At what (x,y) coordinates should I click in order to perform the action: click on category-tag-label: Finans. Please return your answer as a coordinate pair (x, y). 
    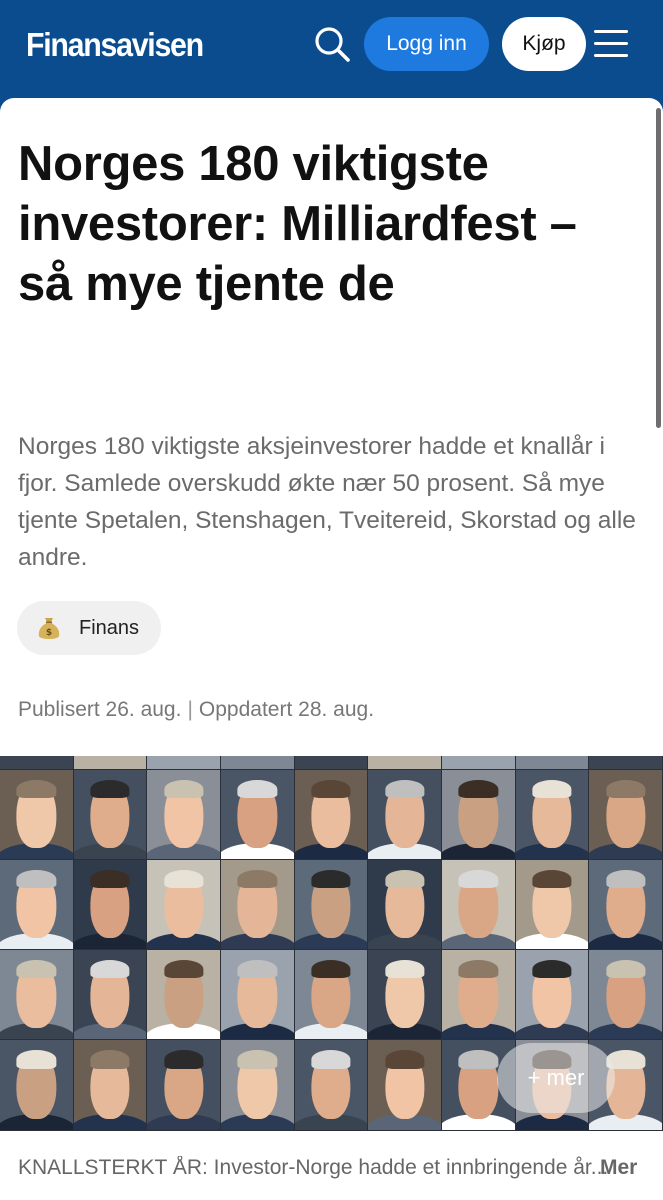
    Looking at the image, I should click on (109, 627).